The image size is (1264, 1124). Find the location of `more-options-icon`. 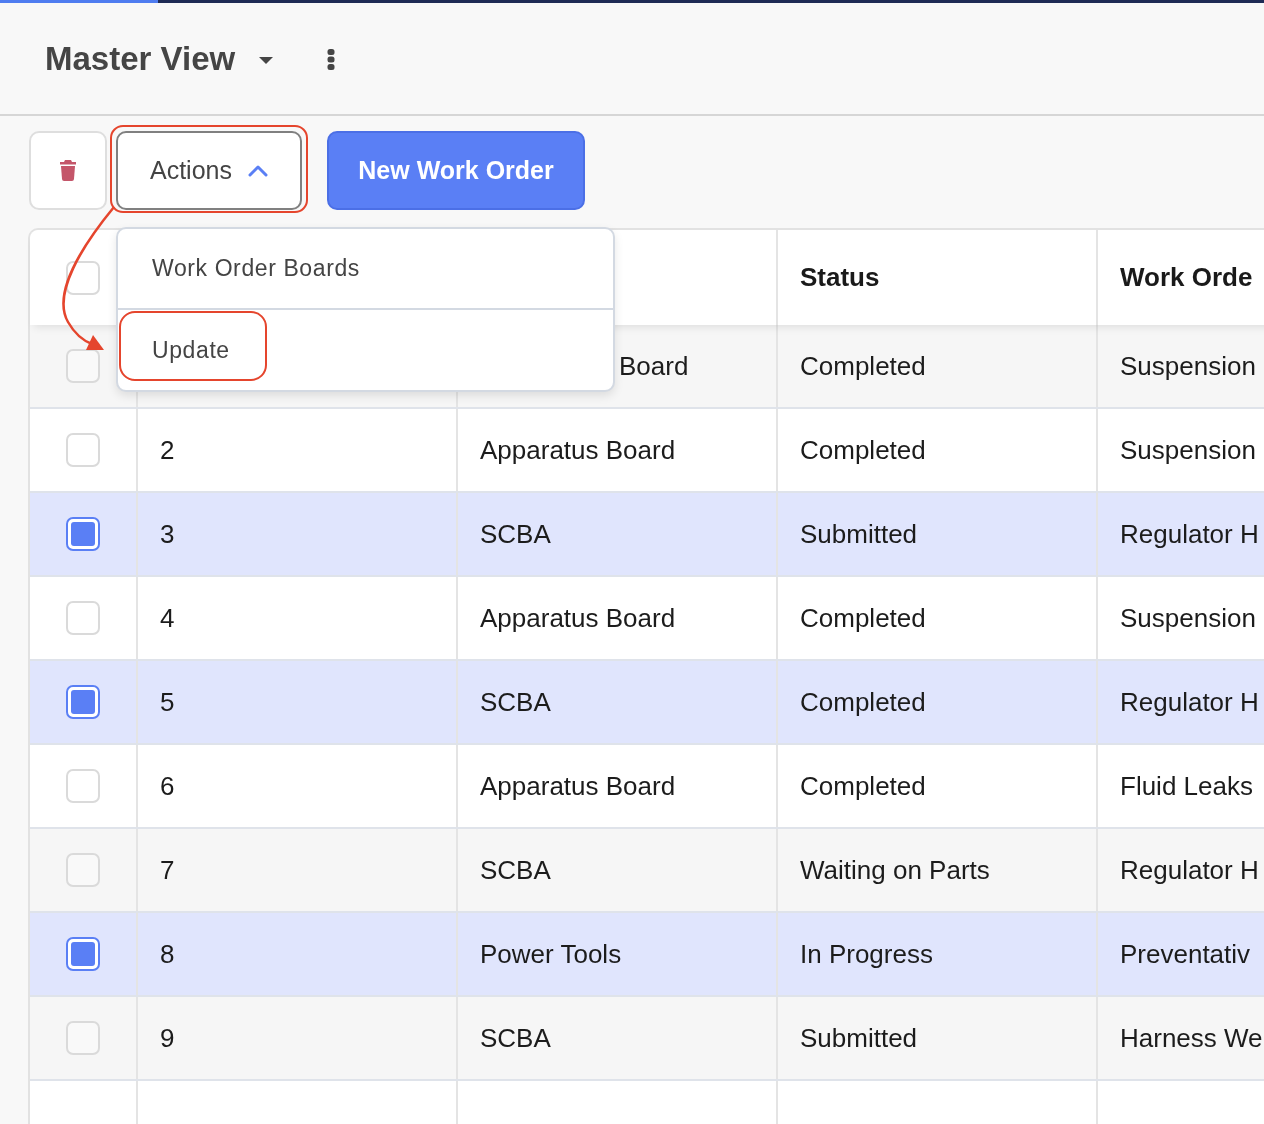

more-options-icon is located at coordinates (331, 59).